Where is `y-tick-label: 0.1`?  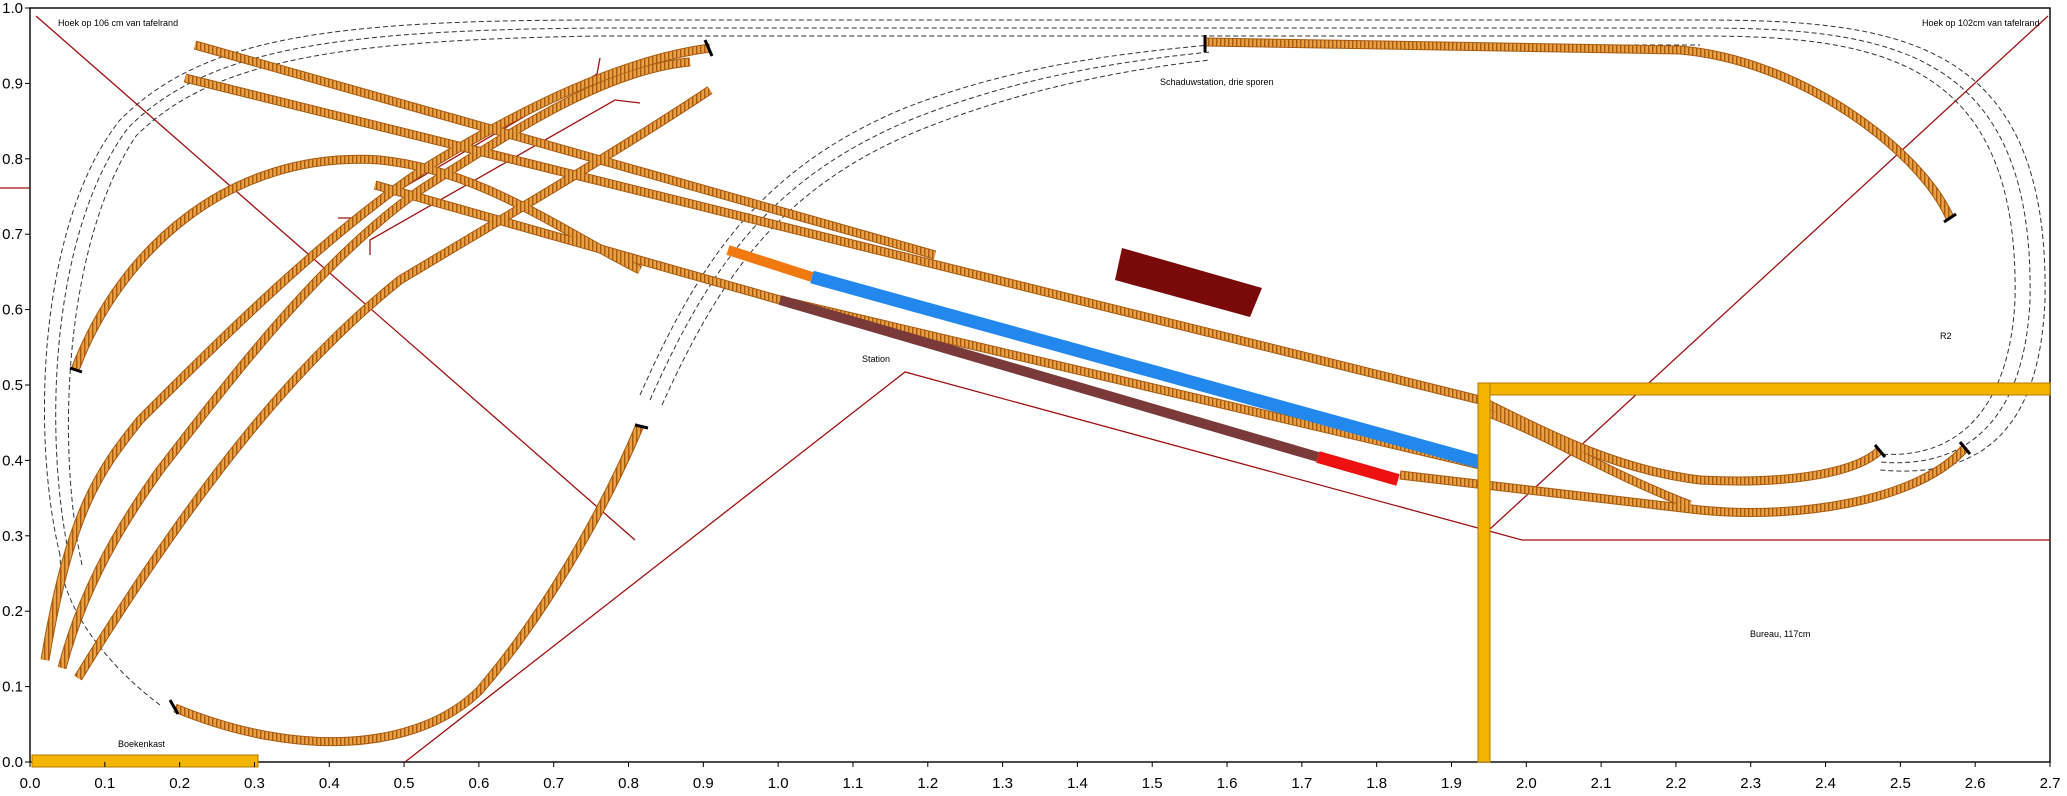
y-tick-label: 0.1 is located at coordinates (12, 687).